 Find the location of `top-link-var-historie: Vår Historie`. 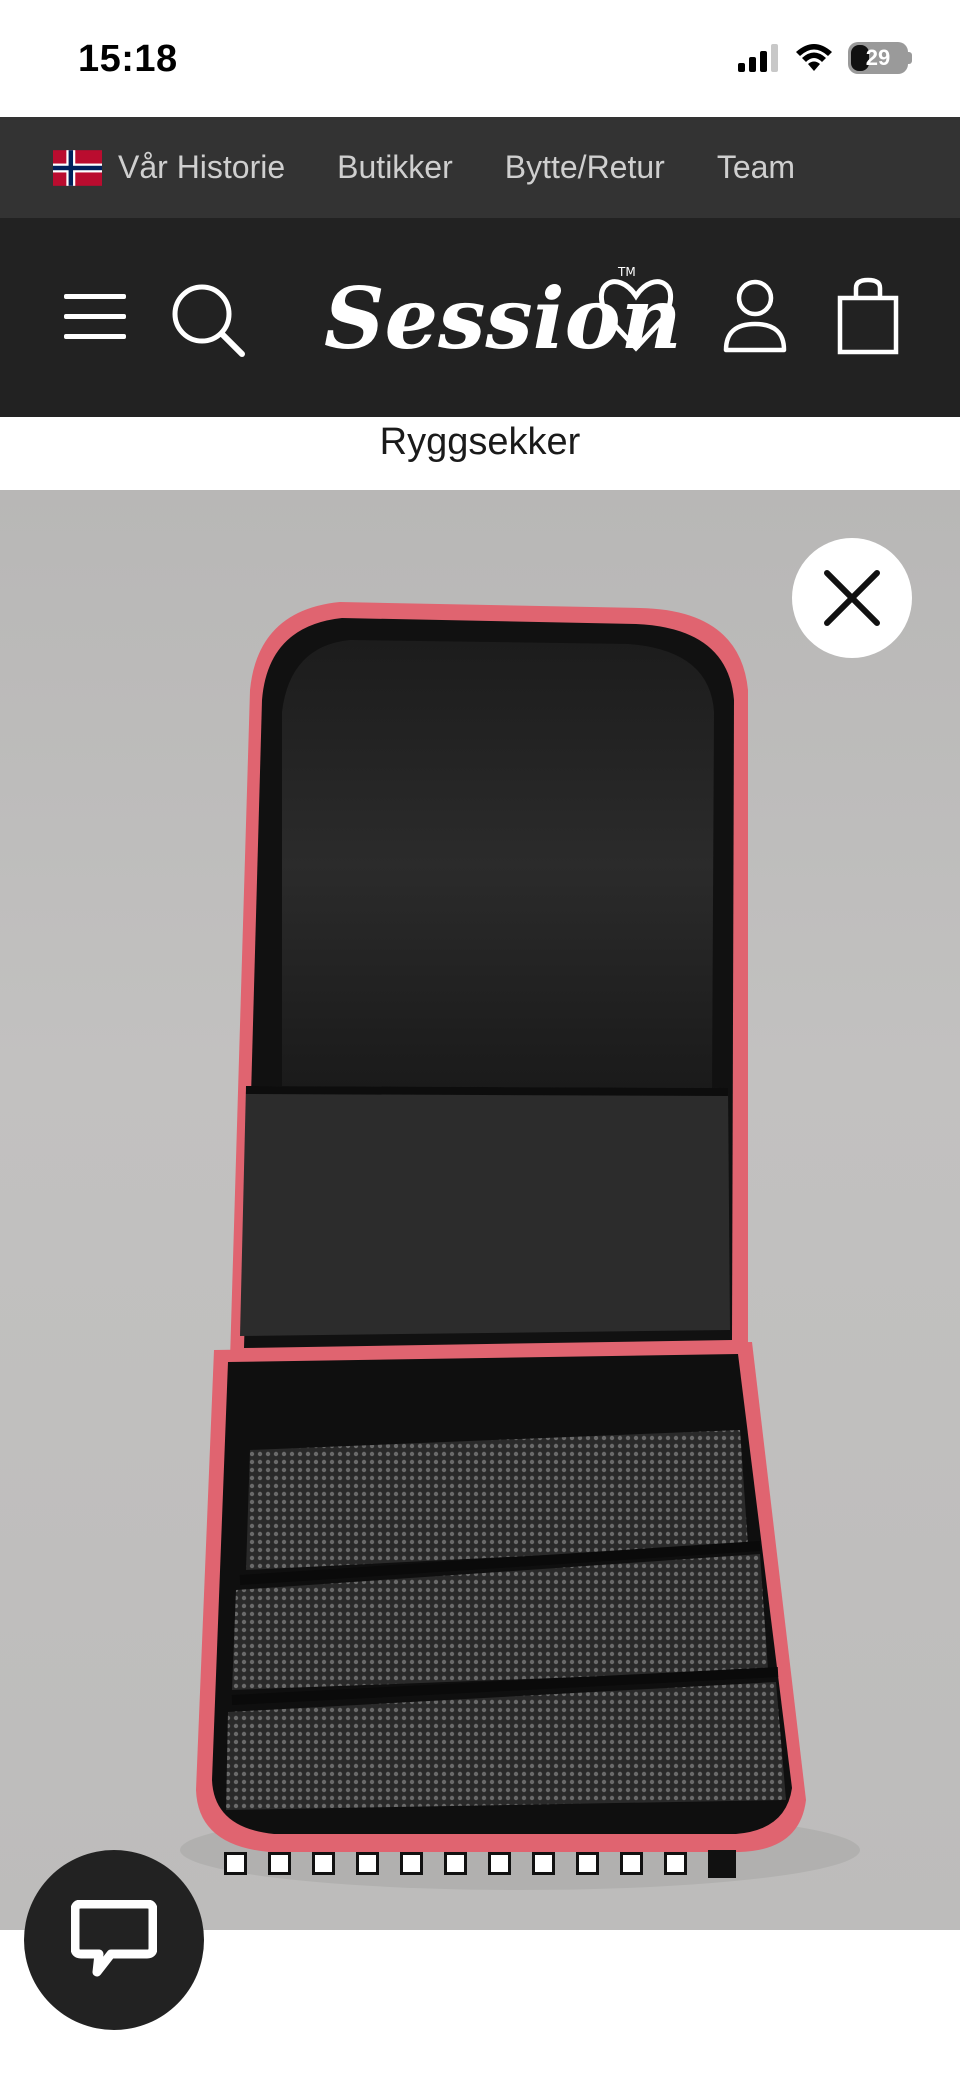

top-link-var-historie: Vår Historie is located at coordinates (201, 167).